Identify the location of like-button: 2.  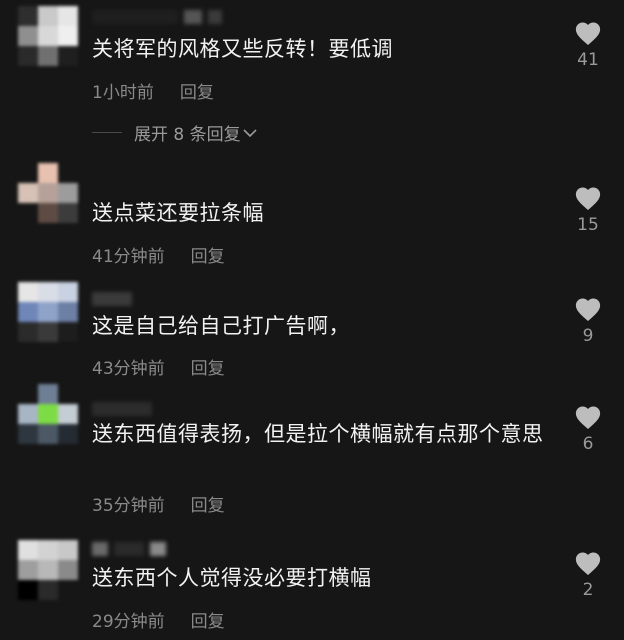
(588, 575).